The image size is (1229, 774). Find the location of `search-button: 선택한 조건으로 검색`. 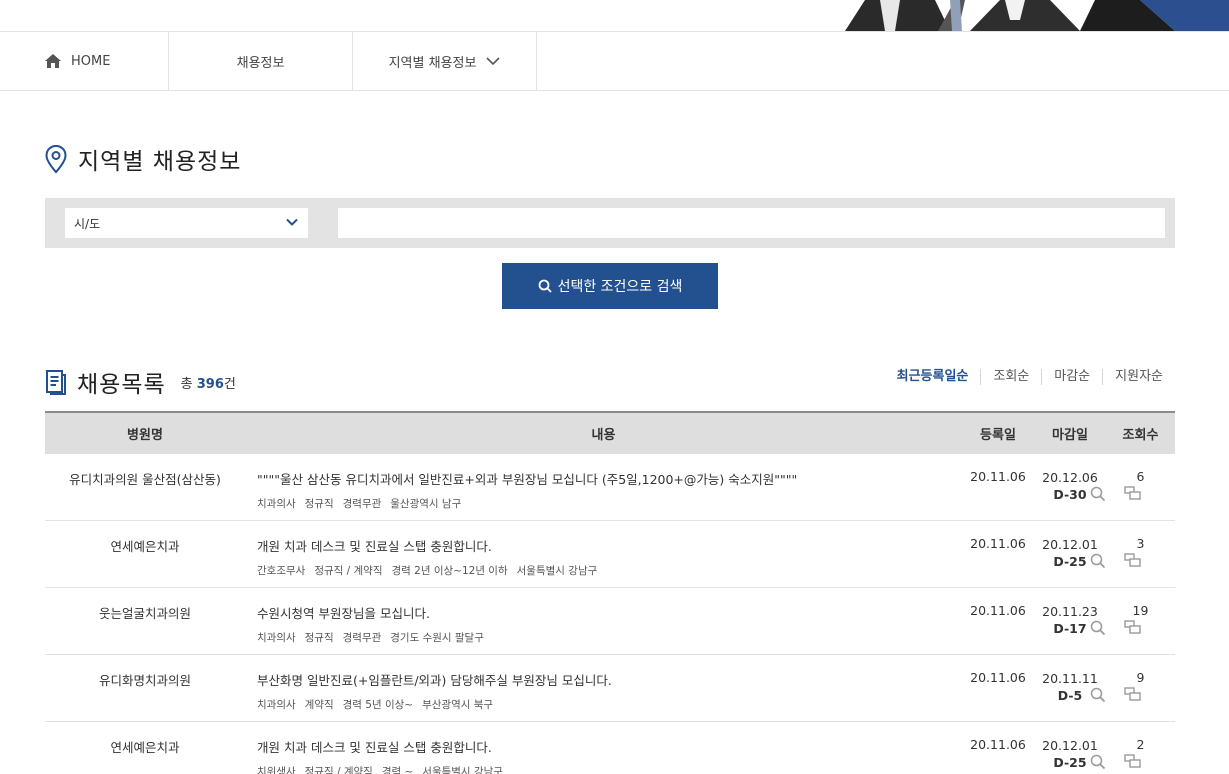

search-button: 선택한 조건으로 검색 is located at coordinates (610, 286).